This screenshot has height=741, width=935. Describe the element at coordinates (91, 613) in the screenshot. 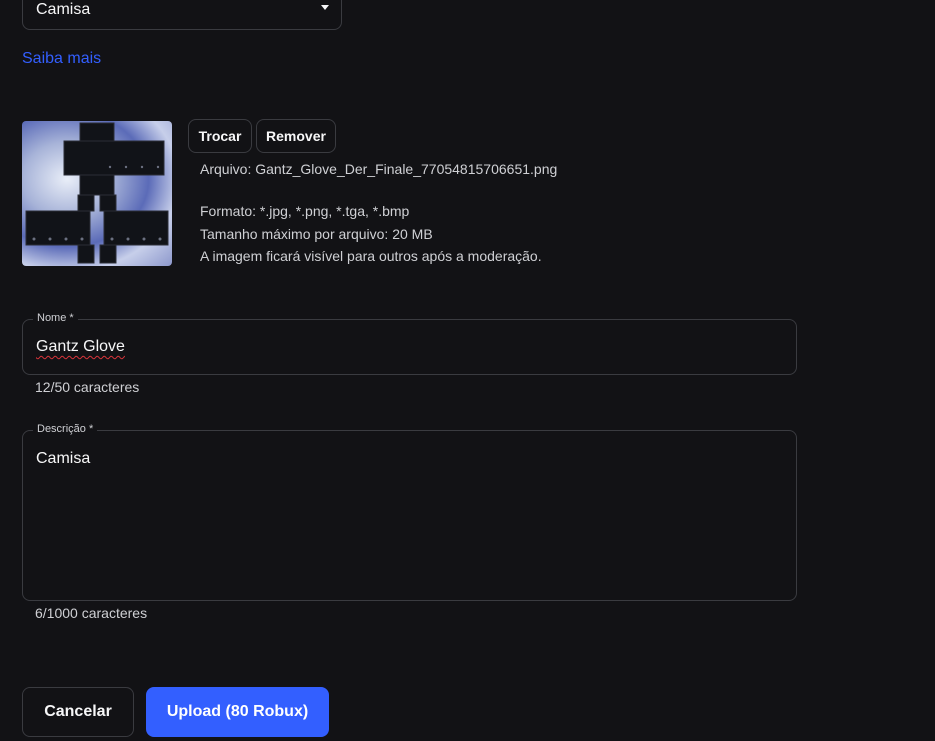

I see `description-char-counter: 6/1000 caracteres` at that location.